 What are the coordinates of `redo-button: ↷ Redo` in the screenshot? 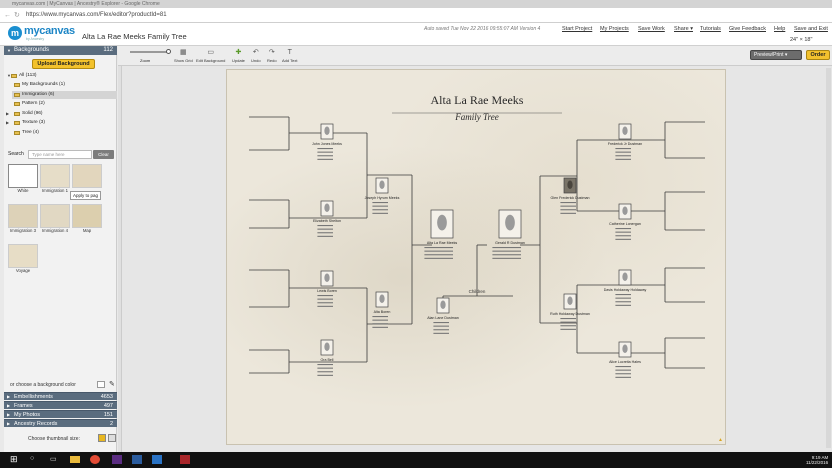 It's located at (272, 56).